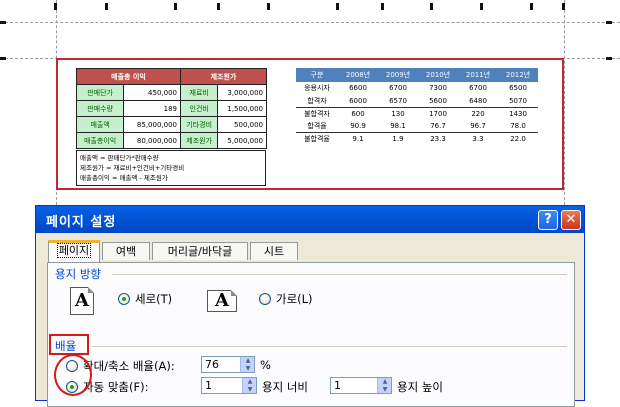  I want to click on portrait-radio, so click(124, 299).